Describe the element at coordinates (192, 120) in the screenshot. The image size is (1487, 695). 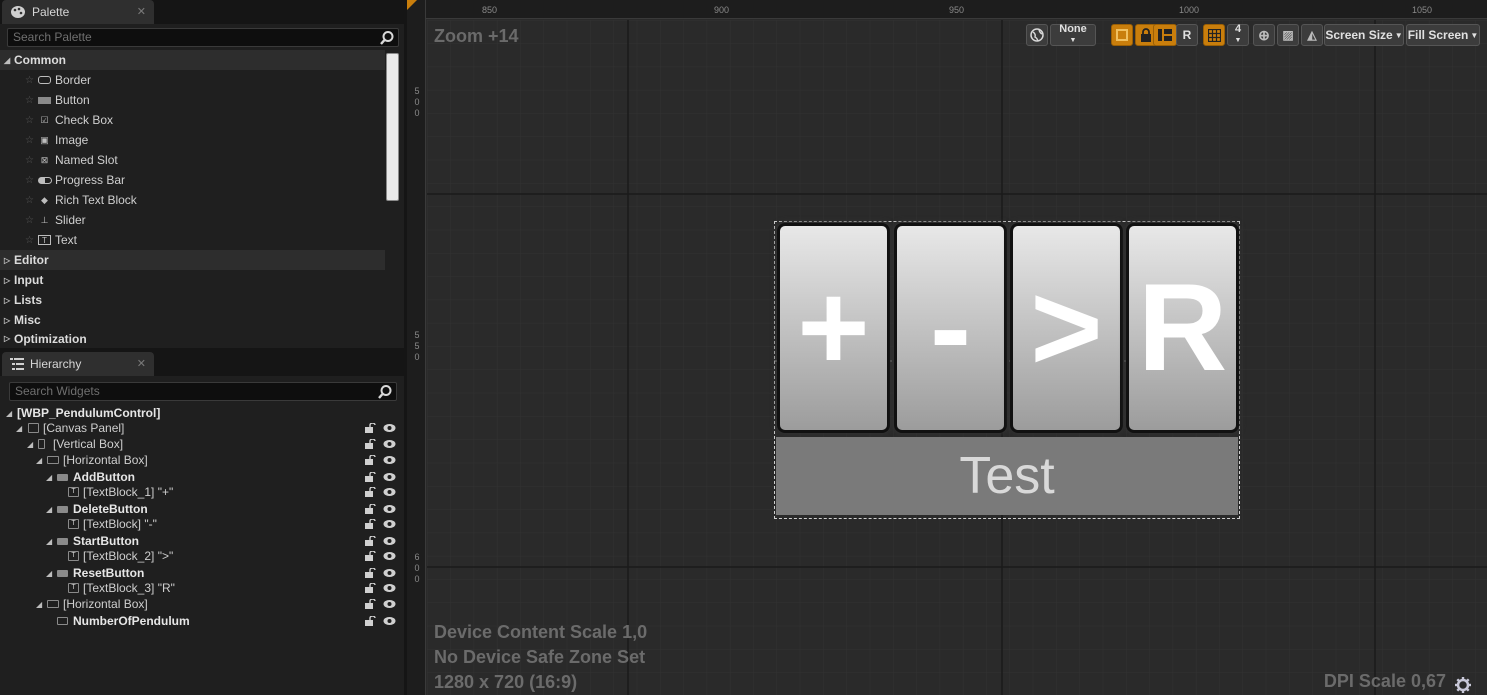
I see `palette-item-check-box: ☆ ☑ Check Box` at that location.